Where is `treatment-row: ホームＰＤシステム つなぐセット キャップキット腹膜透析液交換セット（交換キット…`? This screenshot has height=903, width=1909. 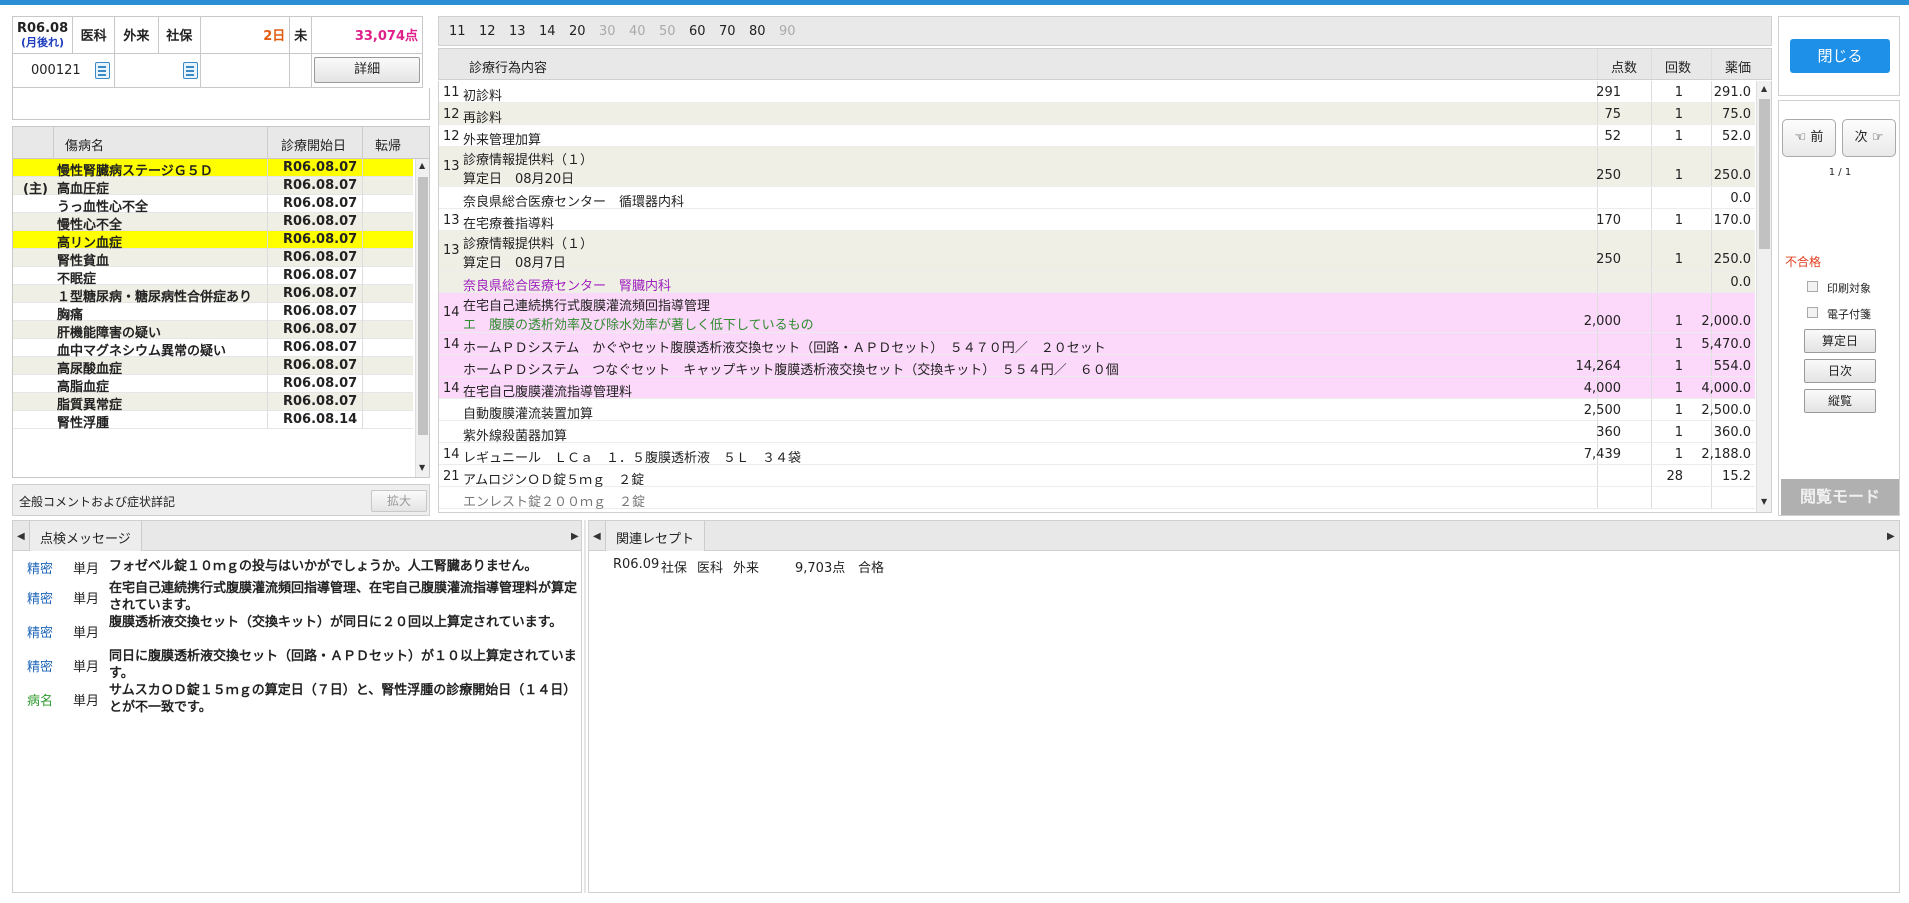
treatment-row: ホームＰＤシステム つなぐセット キャップキット腹膜透析液交換セット（交換キット… is located at coordinates (1097, 366).